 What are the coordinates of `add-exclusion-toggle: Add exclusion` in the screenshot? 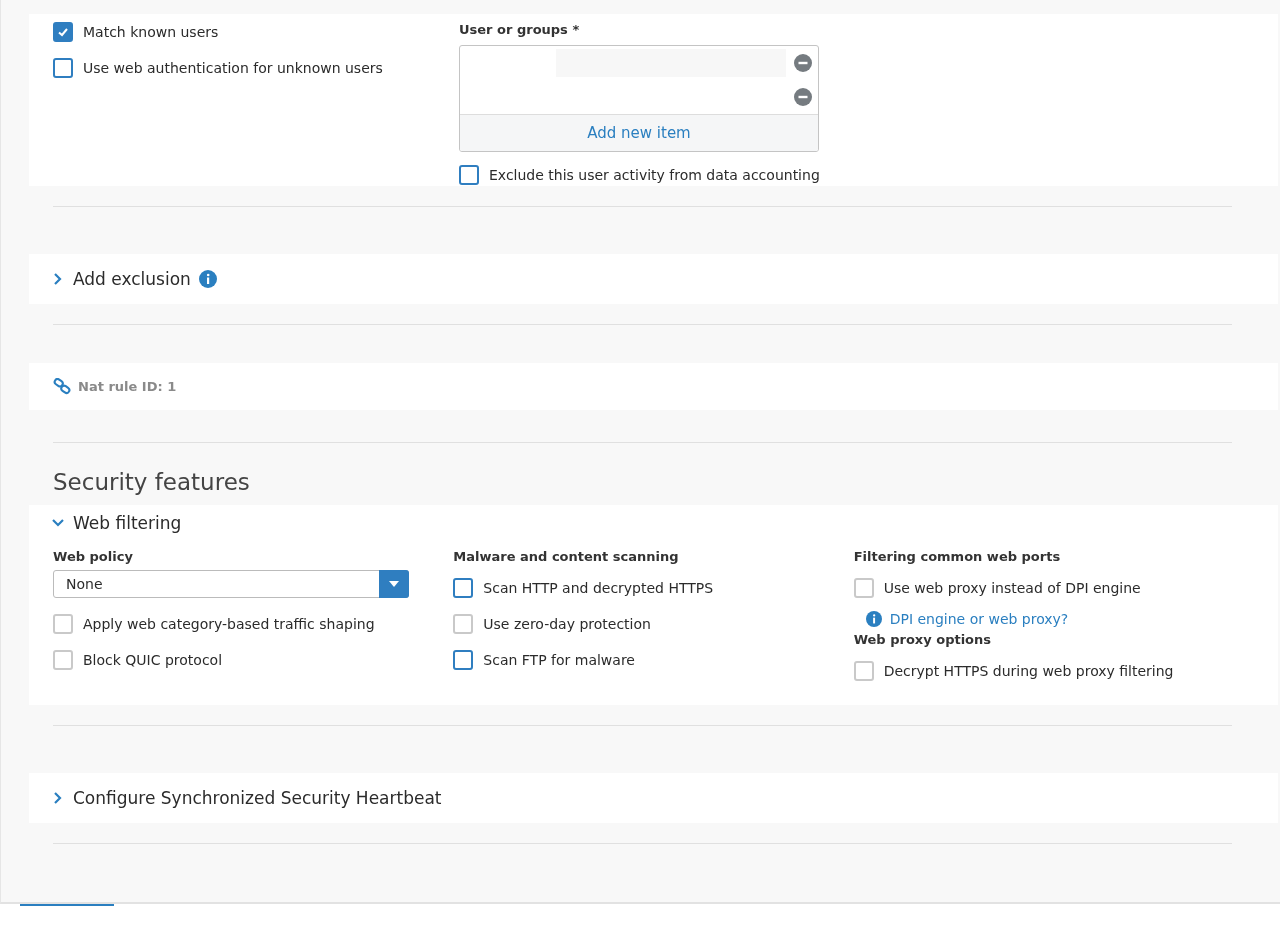 It's located at (122, 279).